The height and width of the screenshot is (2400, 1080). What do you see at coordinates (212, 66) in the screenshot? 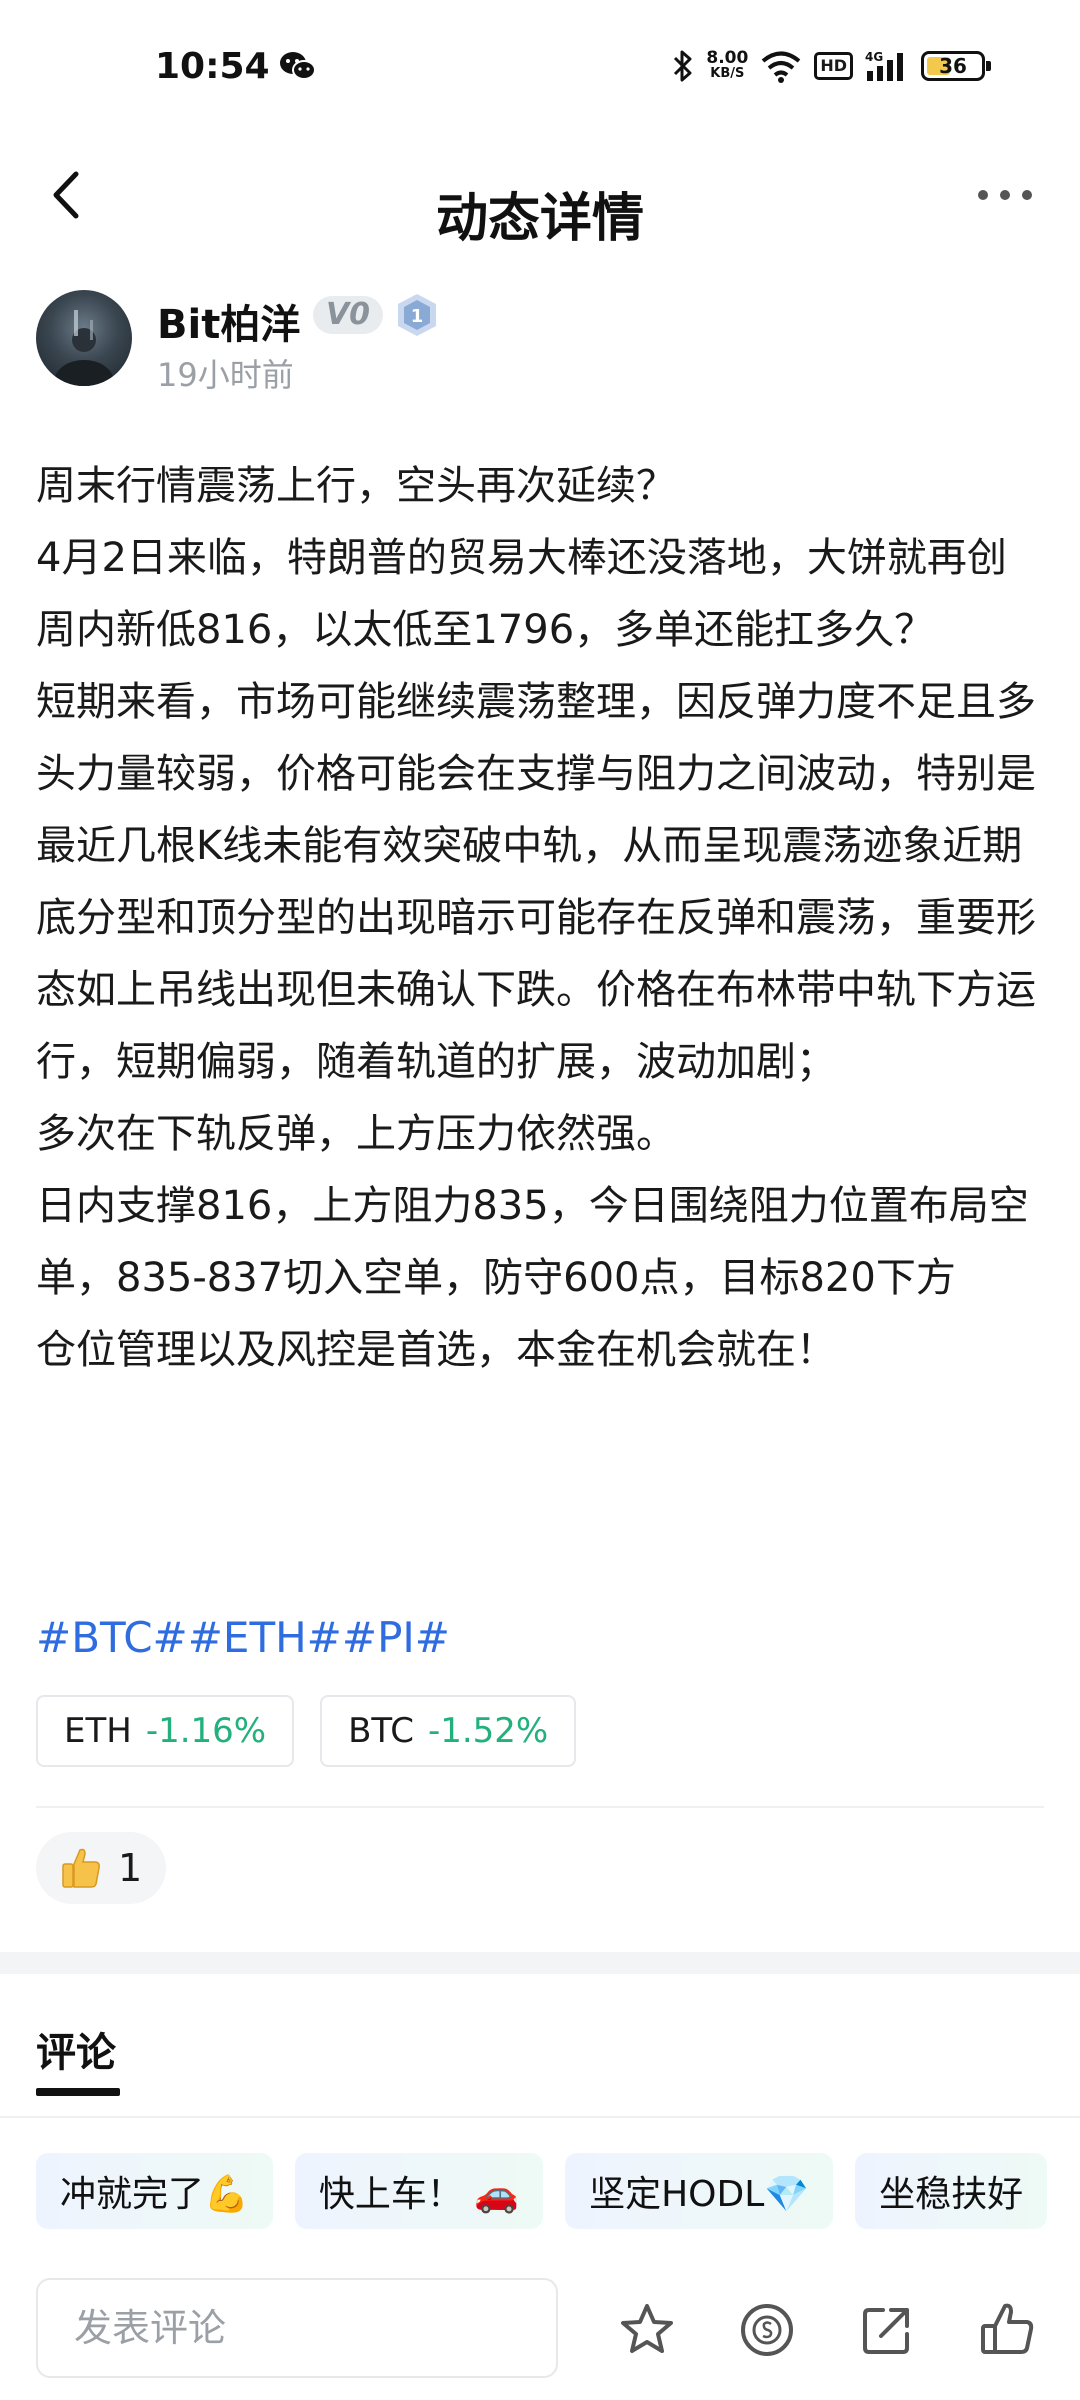
I see `status-time: 10:54` at bounding box center [212, 66].